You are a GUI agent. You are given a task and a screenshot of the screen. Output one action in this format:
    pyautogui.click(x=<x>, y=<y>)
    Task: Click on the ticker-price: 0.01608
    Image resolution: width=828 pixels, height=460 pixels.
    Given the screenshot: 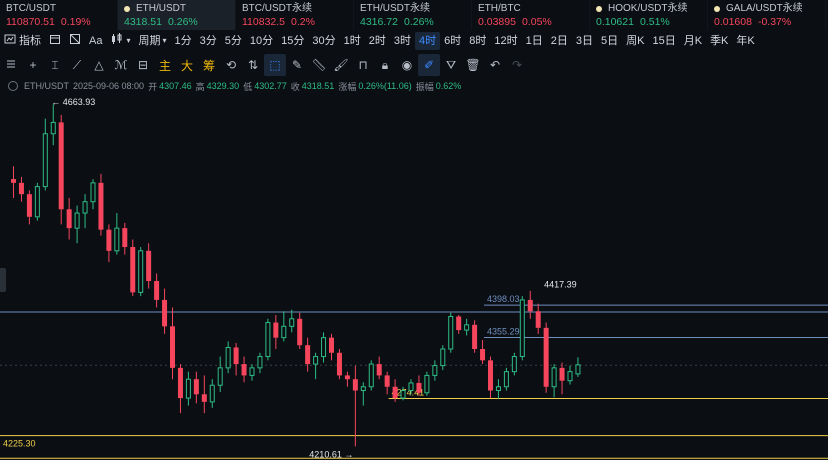 What is the action you would take?
    pyautogui.click(x=733, y=22)
    